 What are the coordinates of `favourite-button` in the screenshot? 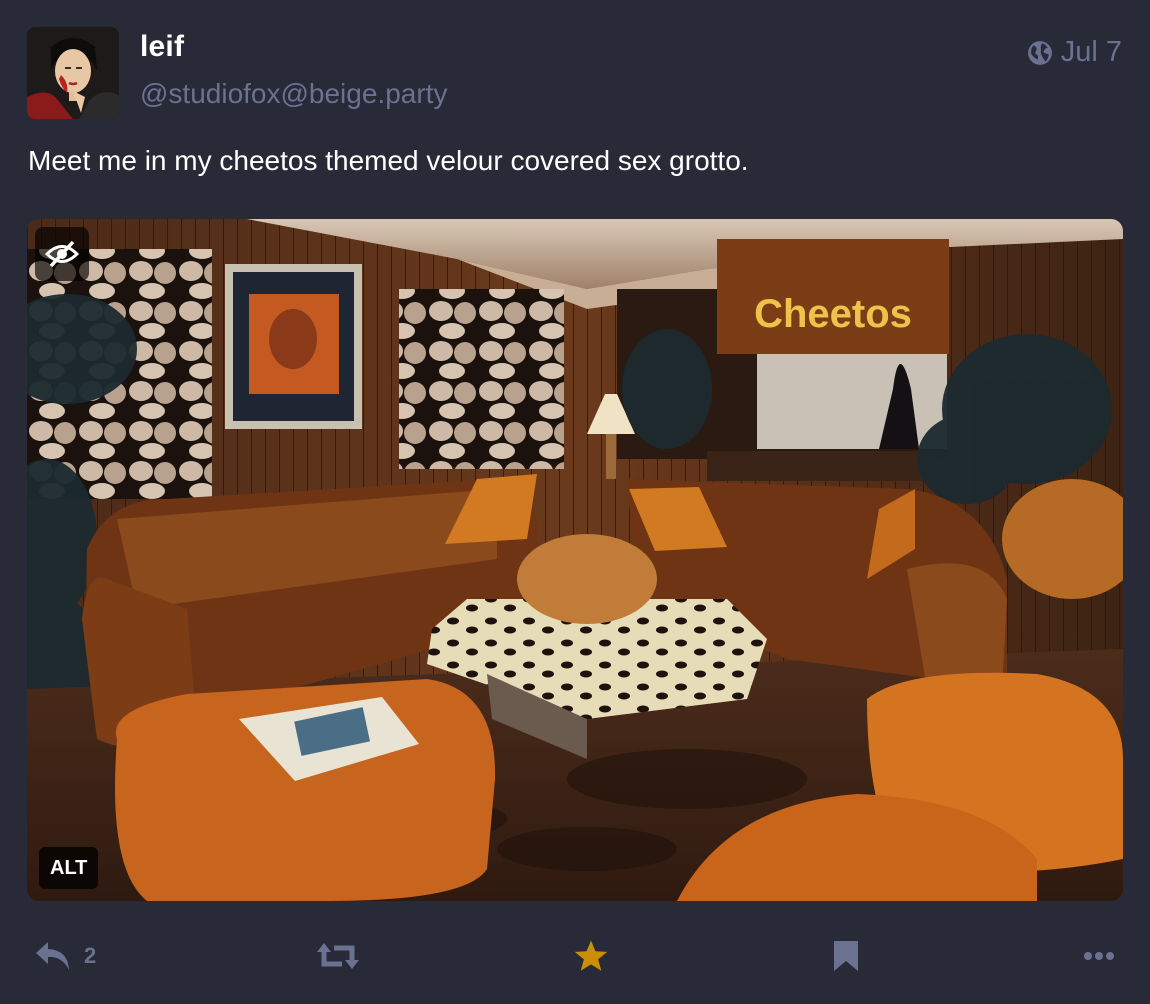 It's located at (591, 956).